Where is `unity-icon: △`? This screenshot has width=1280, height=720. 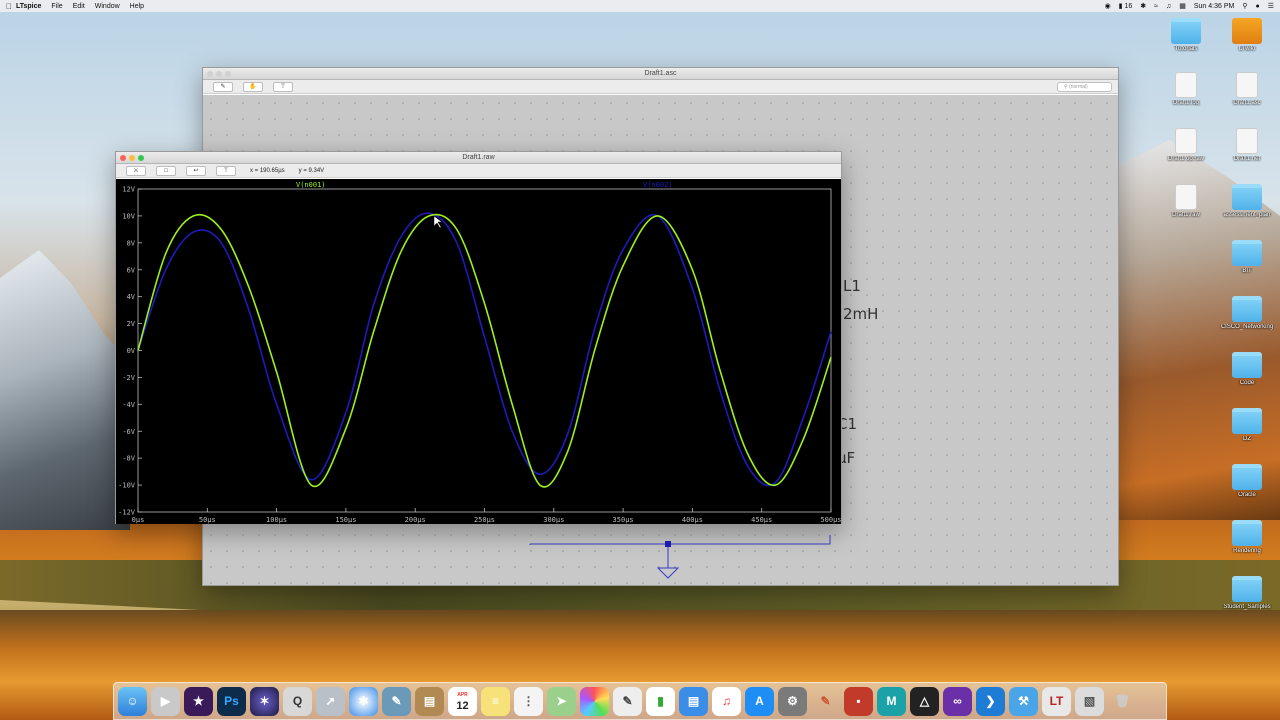 unity-icon: △ is located at coordinates (924, 701).